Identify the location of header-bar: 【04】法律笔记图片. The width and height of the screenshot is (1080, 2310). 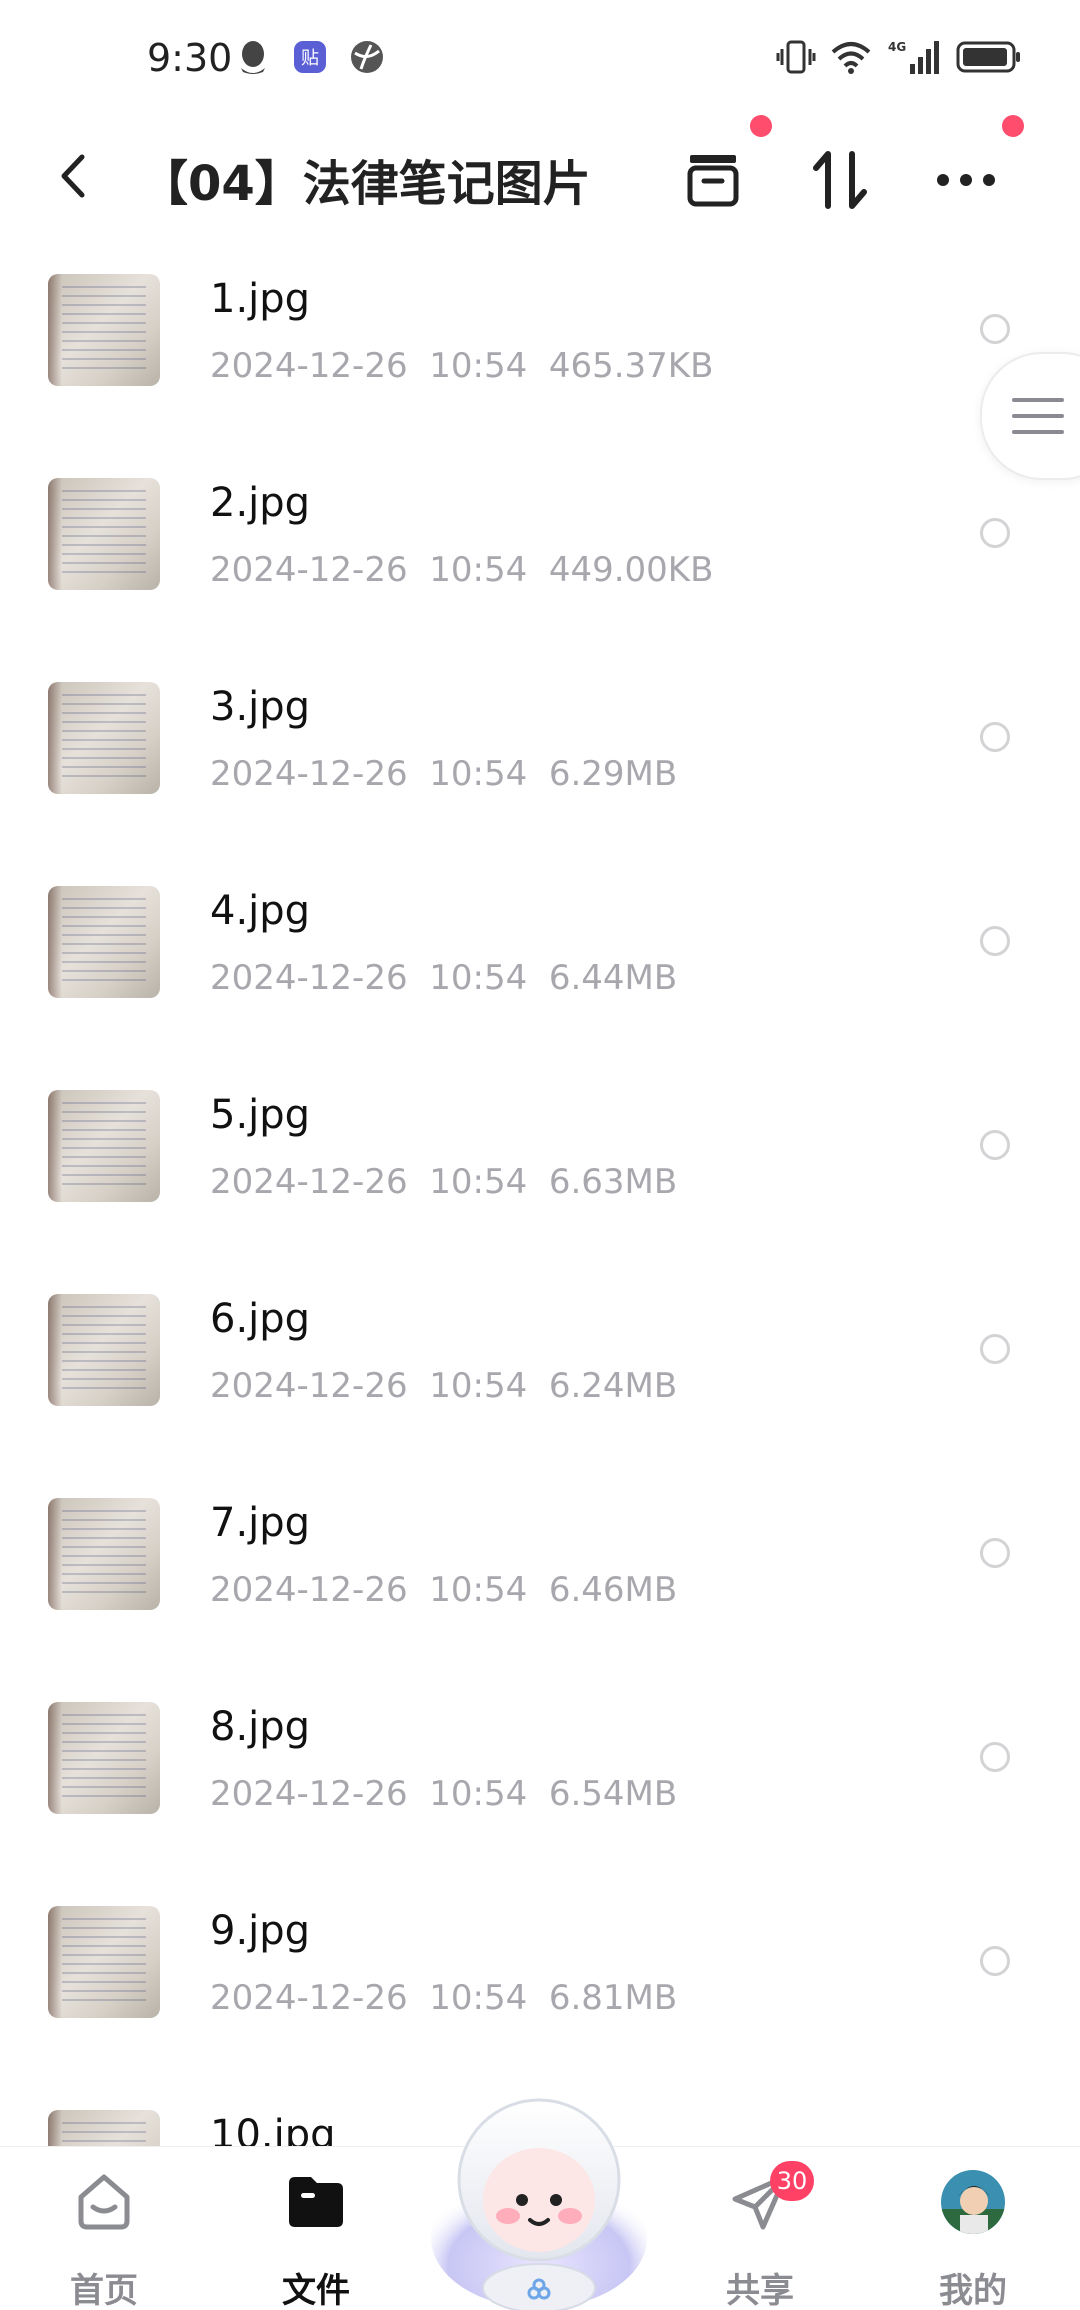
(540, 175).